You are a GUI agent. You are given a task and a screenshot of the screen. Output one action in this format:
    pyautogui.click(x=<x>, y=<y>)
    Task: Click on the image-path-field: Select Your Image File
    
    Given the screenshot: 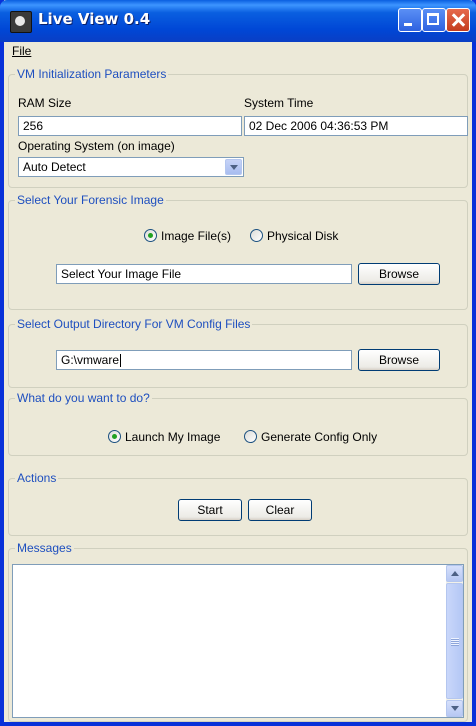 What is the action you would take?
    pyautogui.click(x=204, y=274)
    